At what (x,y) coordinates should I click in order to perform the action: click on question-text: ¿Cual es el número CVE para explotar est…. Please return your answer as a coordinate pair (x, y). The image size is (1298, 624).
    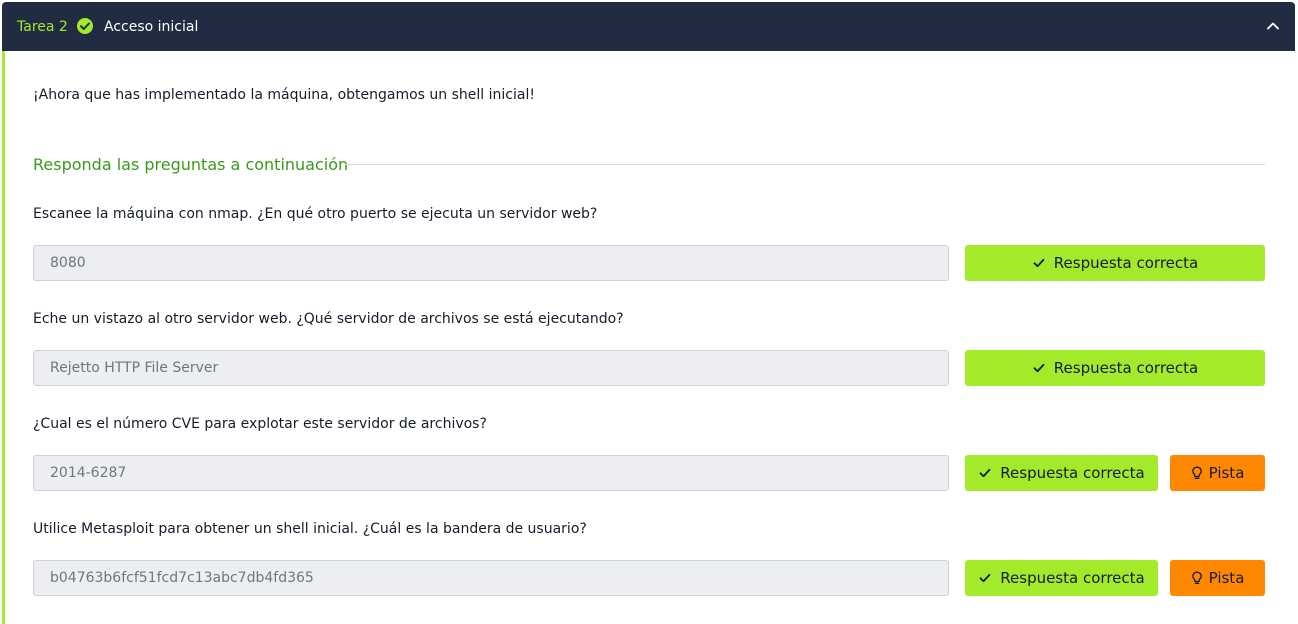
    Looking at the image, I should click on (260, 424).